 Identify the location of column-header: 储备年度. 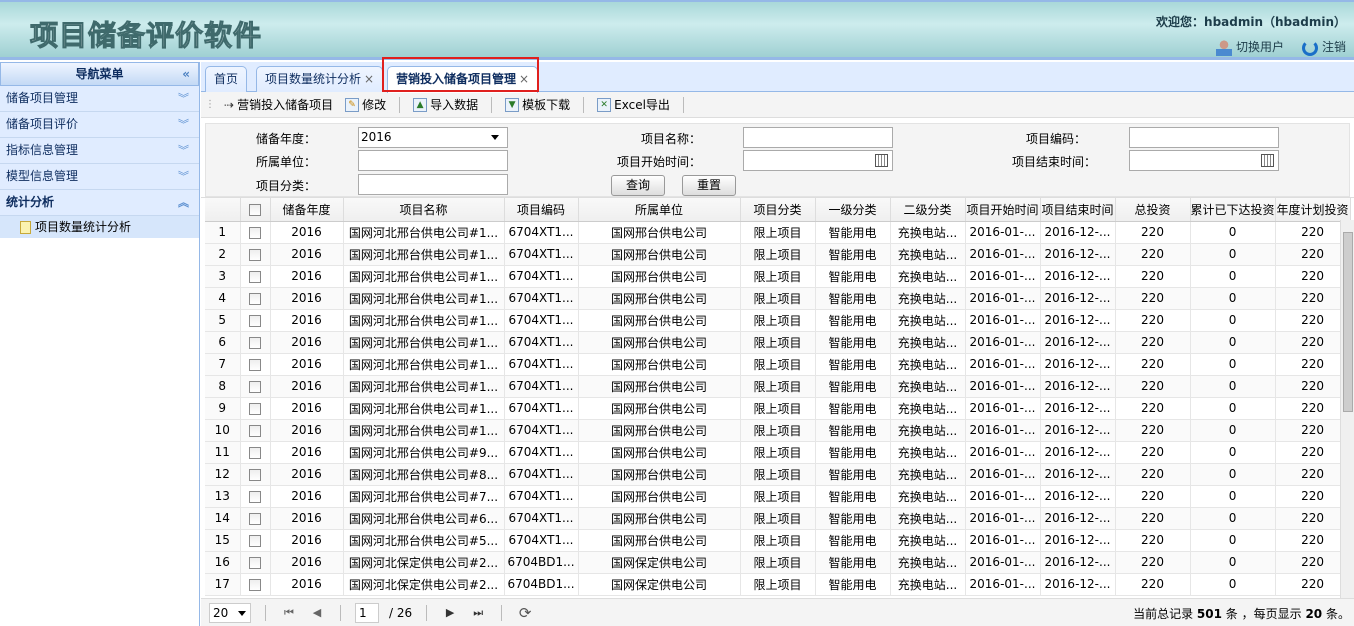
(307, 210).